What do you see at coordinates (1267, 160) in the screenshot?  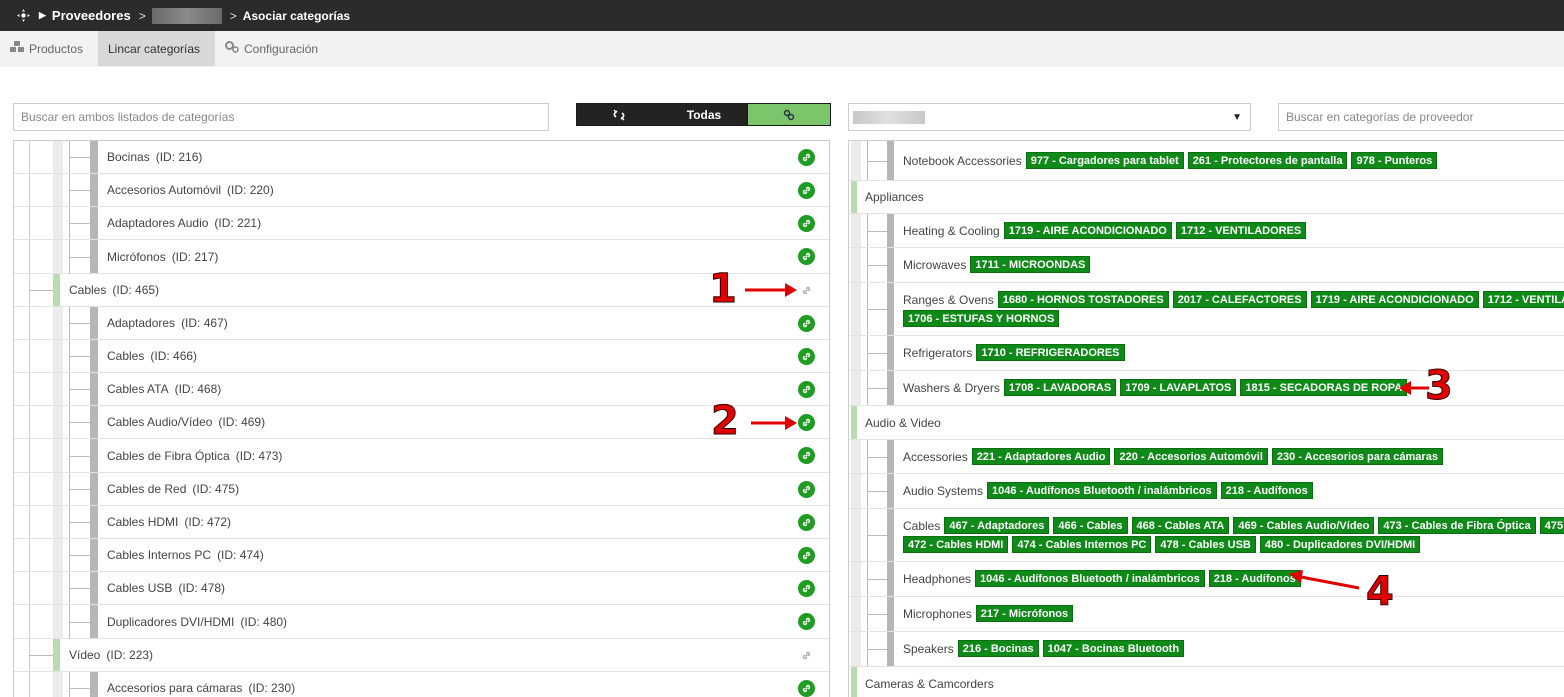 I see `linked-category-tag: 261 - Protectores de pantalla` at bounding box center [1267, 160].